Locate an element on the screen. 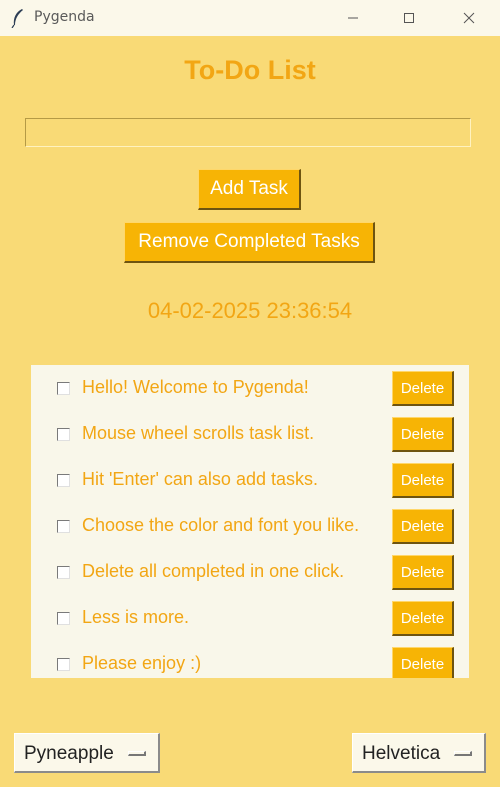 The width and height of the screenshot is (500, 787). task-row: Please enjoy :) Delete is located at coordinates (250, 659).